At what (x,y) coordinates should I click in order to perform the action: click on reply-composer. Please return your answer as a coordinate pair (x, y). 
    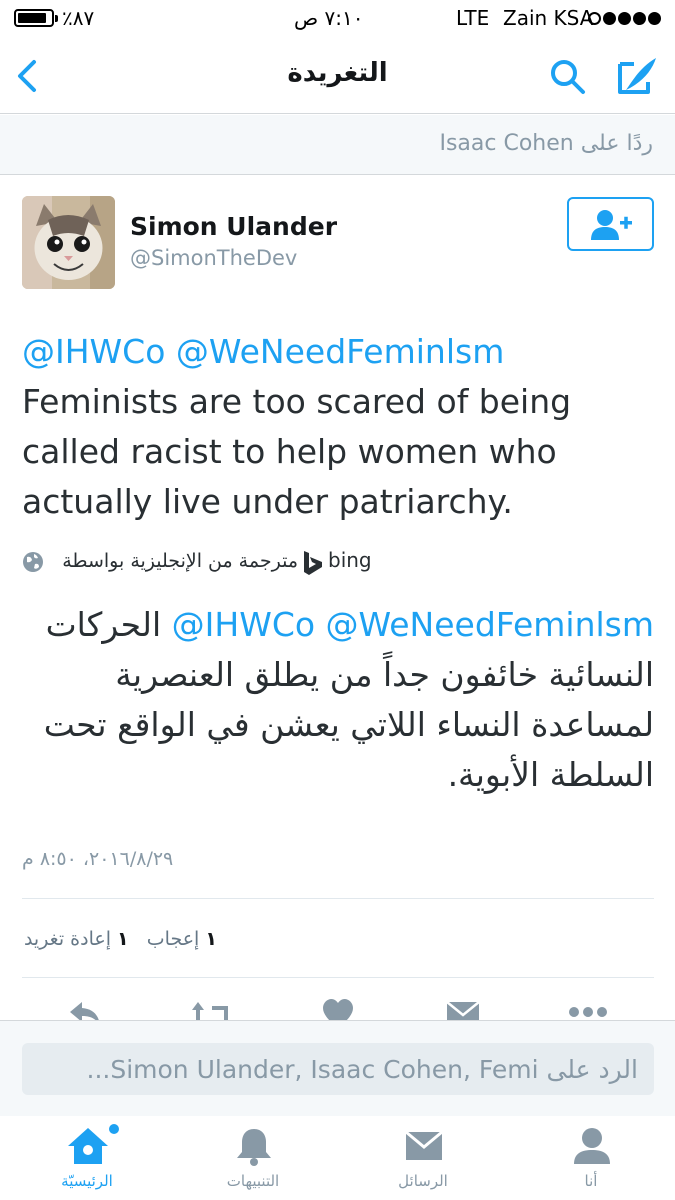
    Looking at the image, I should click on (337, 1068).